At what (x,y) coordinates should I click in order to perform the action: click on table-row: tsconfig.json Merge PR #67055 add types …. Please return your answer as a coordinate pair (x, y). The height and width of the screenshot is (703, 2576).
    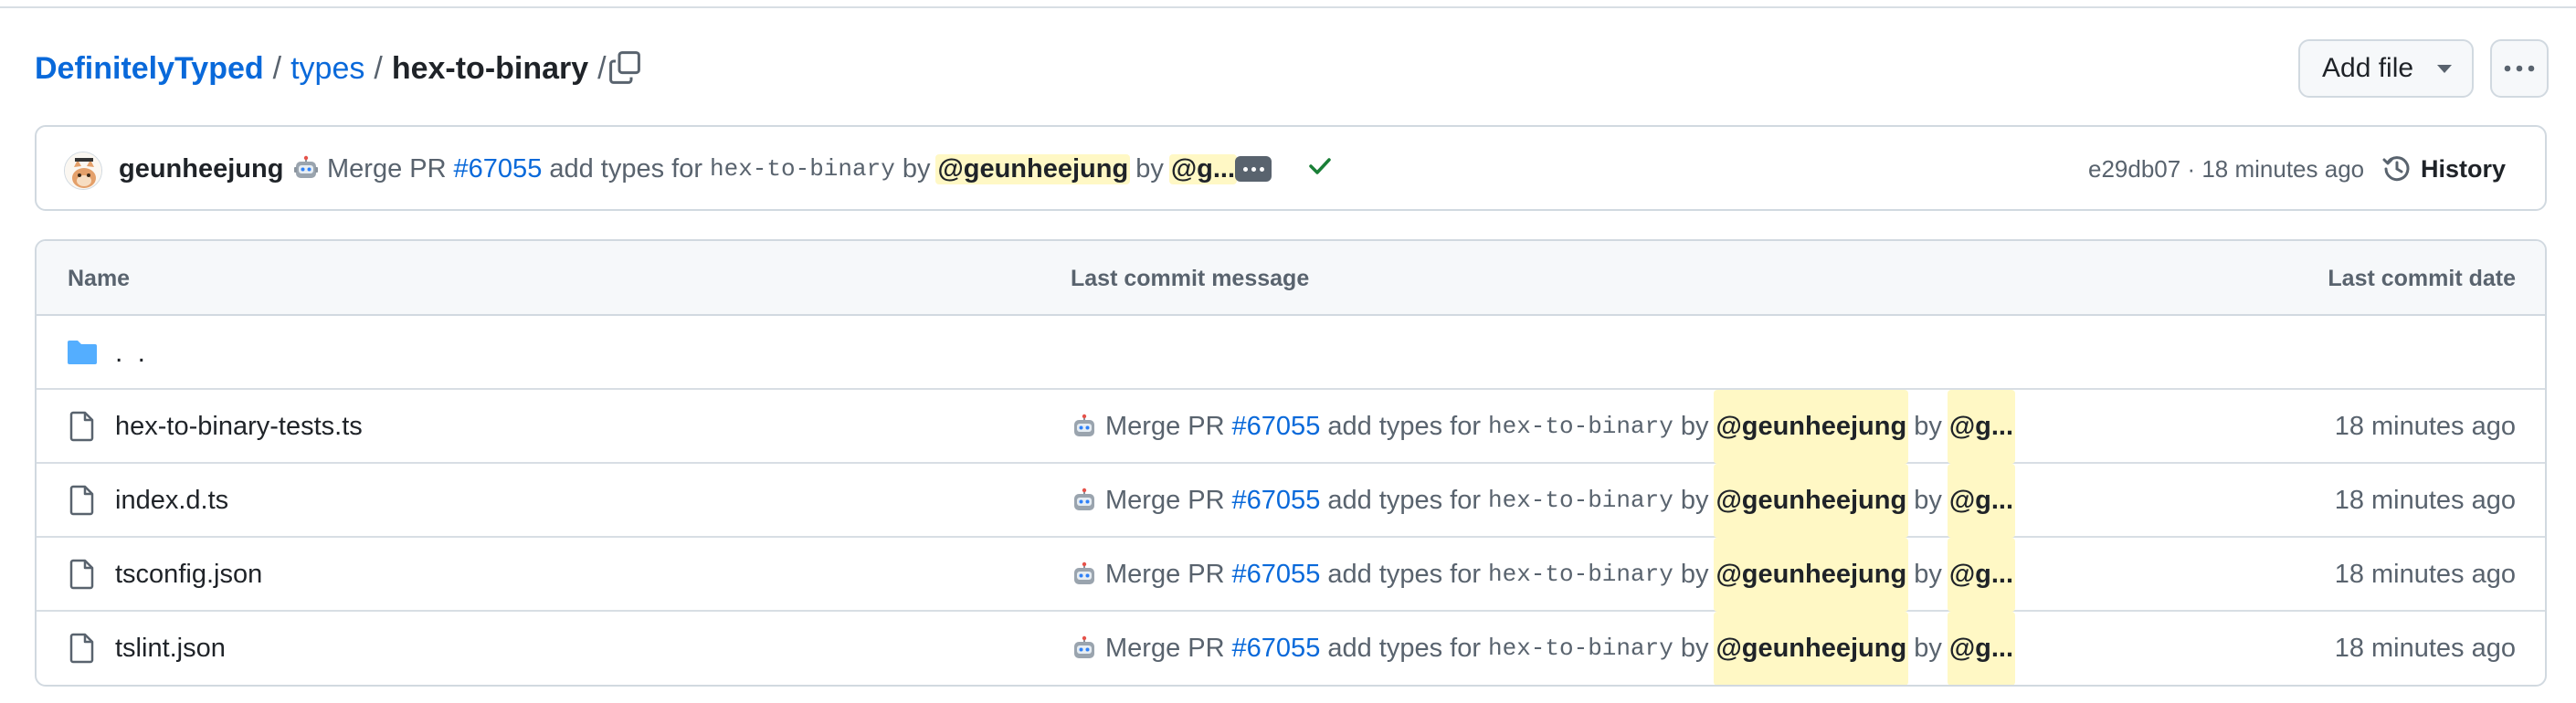
    Looking at the image, I should click on (1291, 575).